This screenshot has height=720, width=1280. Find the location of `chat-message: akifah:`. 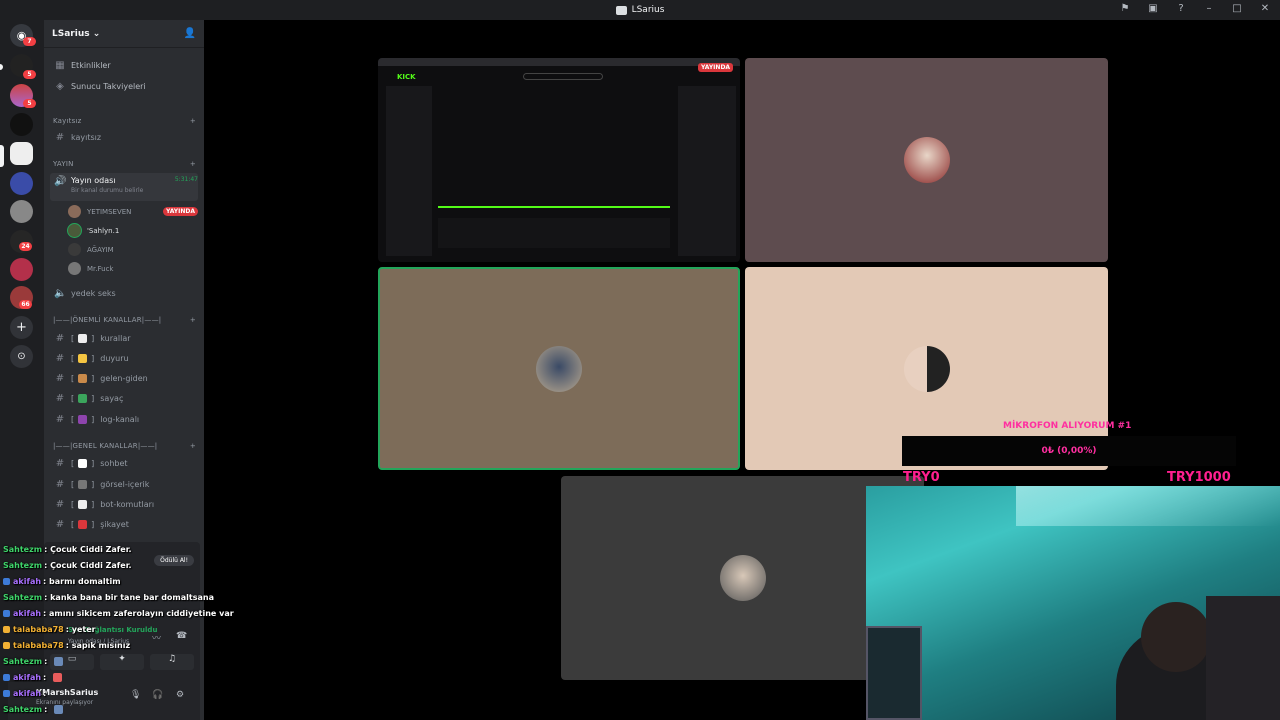

chat-message: akifah: is located at coordinates (34, 677).